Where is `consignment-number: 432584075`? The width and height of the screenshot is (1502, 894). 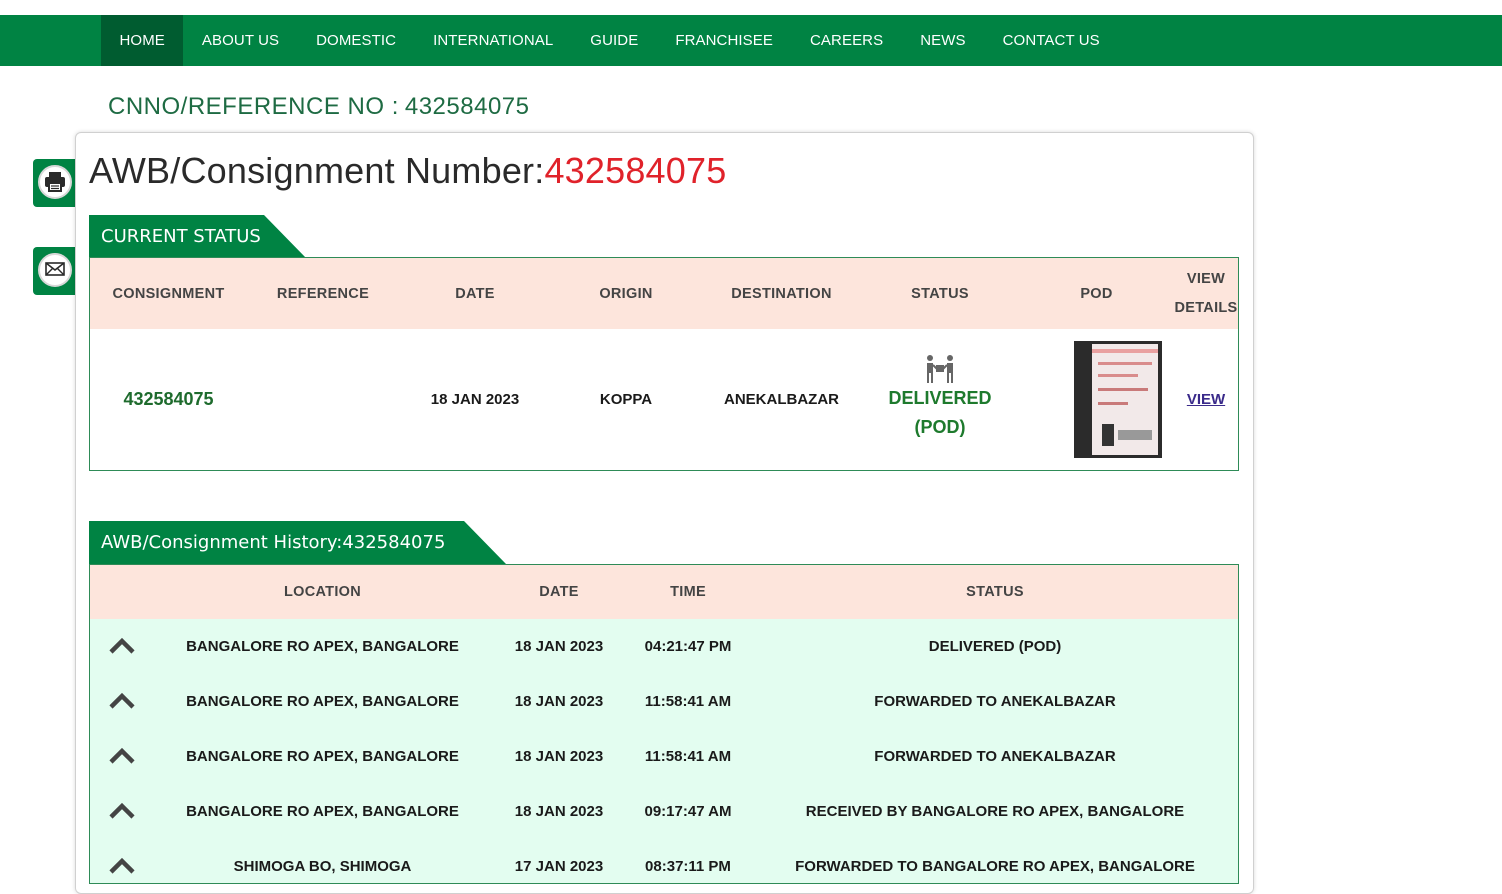 consignment-number: 432584075 is located at coordinates (168, 399).